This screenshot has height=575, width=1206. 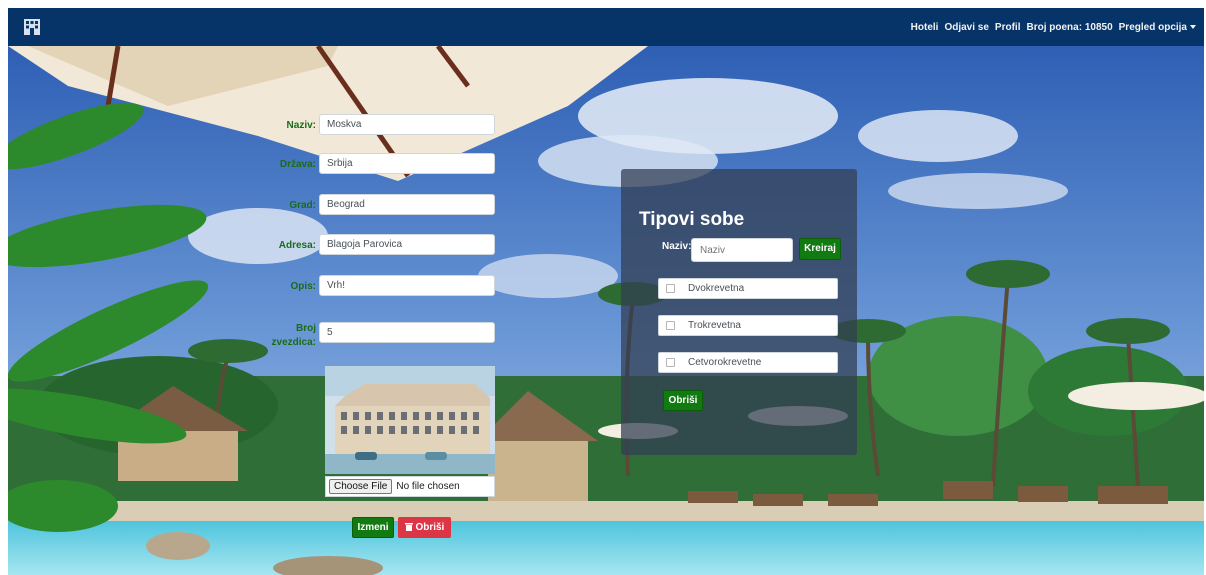 What do you see at coordinates (677, 246) in the screenshot?
I see `room-type-name-label: Naziv:` at bounding box center [677, 246].